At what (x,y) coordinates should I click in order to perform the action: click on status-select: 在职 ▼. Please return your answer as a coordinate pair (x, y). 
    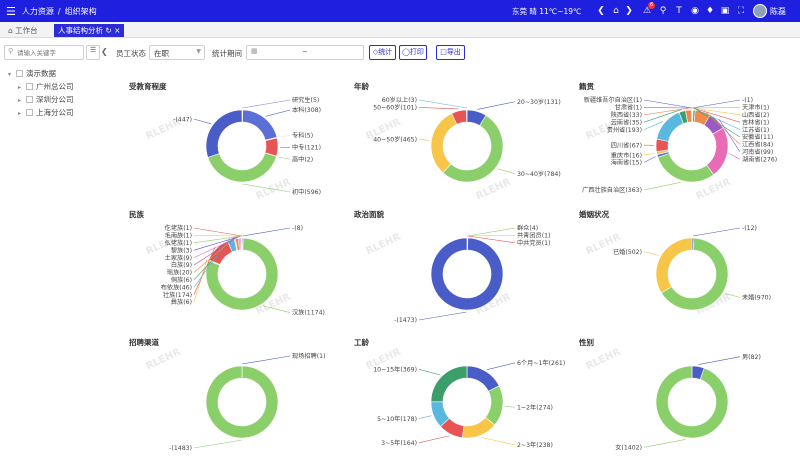
    Looking at the image, I should click on (177, 52).